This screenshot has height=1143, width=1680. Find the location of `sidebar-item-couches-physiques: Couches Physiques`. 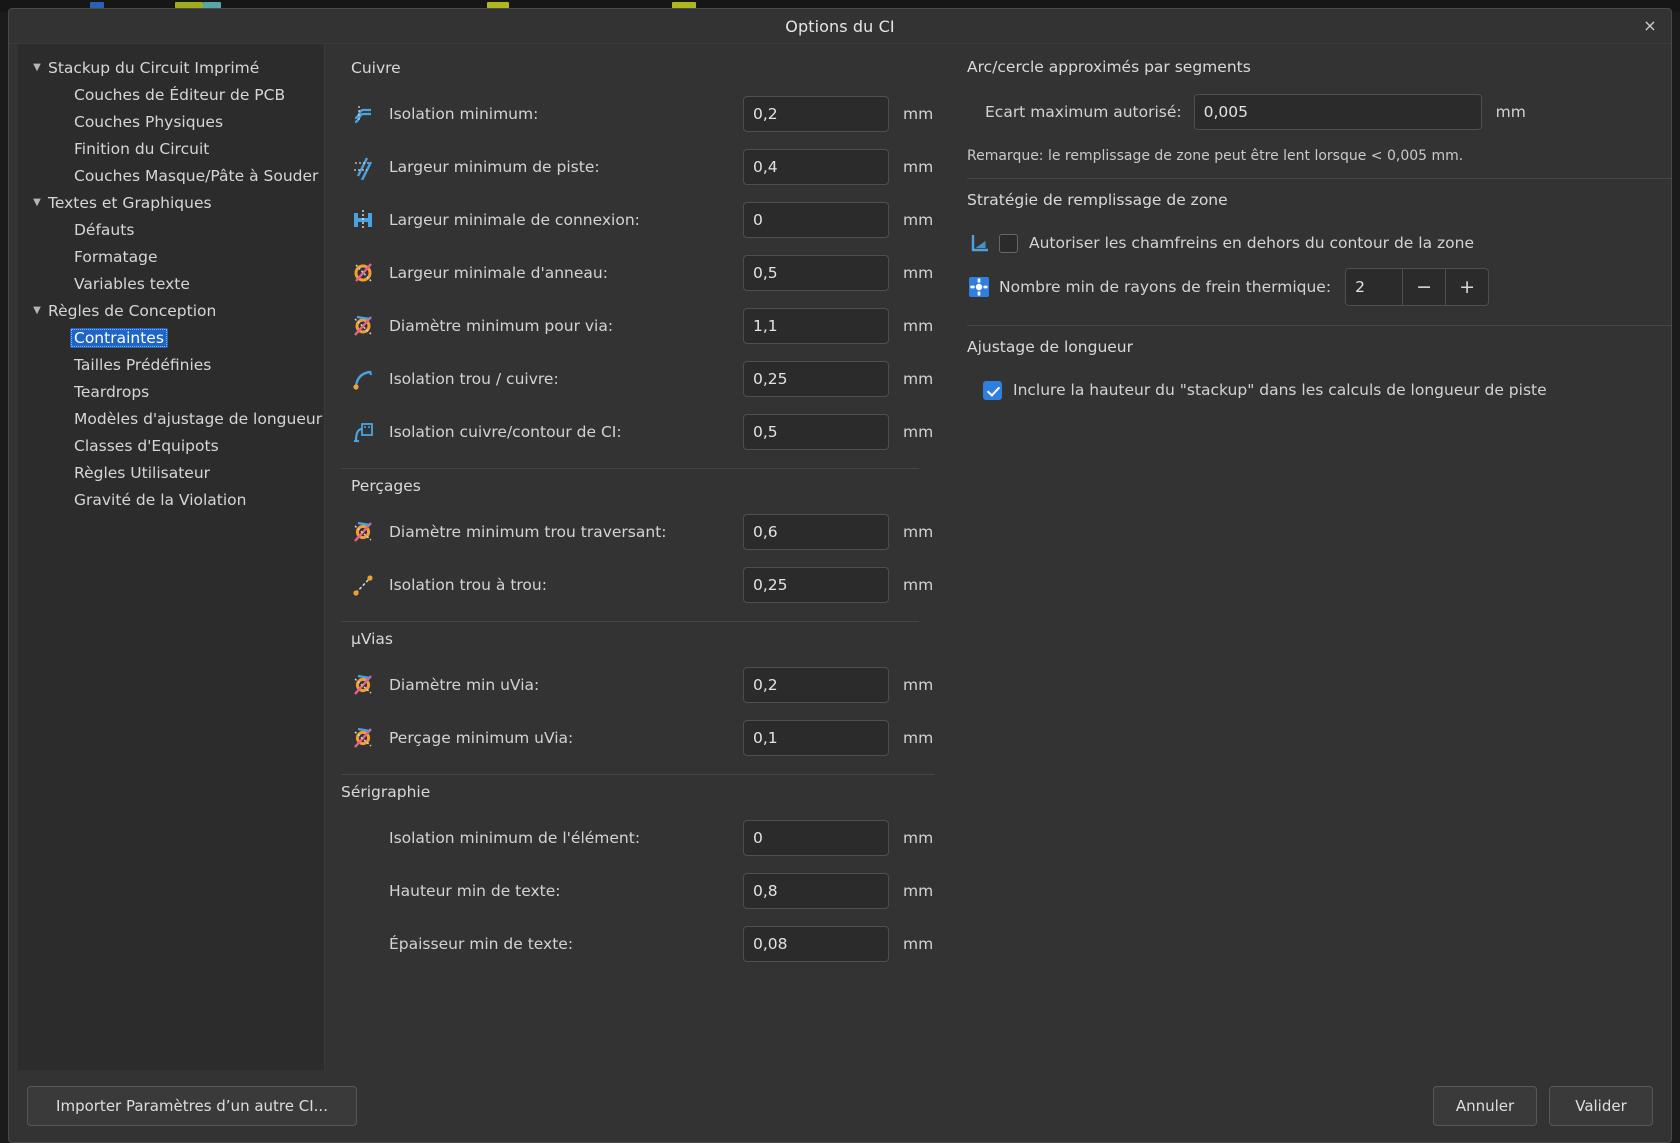

sidebar-item-couches-physiques: Couches Physiques is located at coordinates (171, 121).